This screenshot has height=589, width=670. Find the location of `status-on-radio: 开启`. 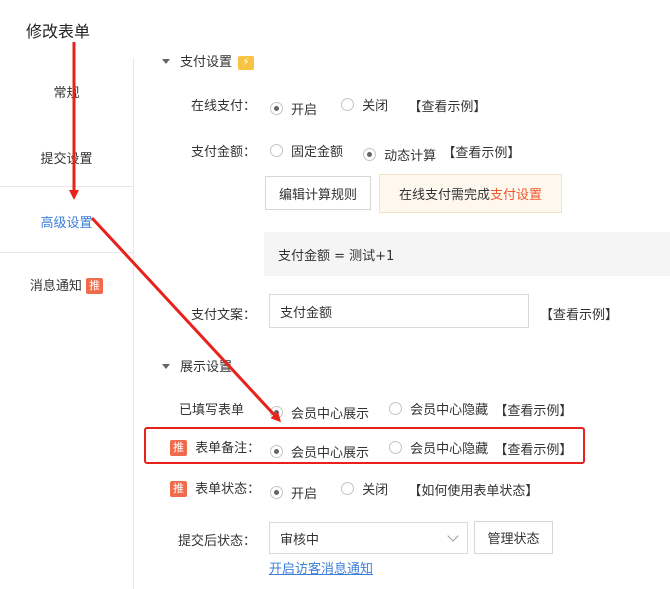

status-on-radio: 开启 is located at coordinates (293, 492).